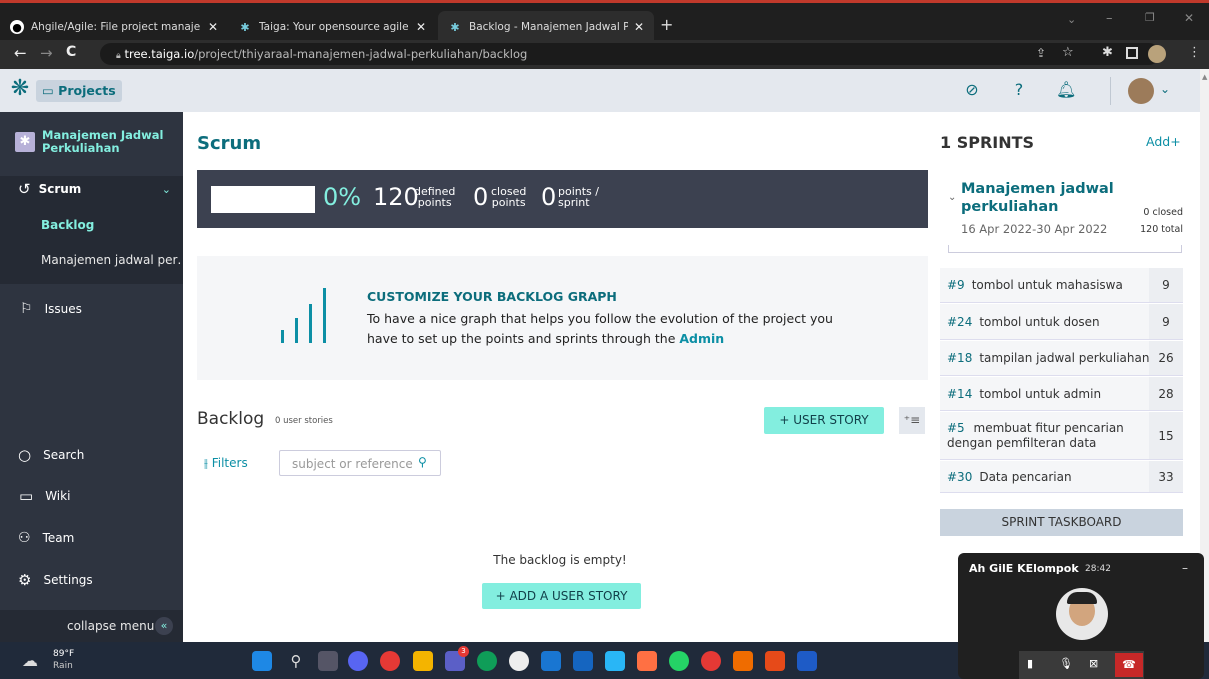  What do you see at coordinates (390, 661) in the screenshot?
I see `chrome-icon` at bounding box center [390, 661].